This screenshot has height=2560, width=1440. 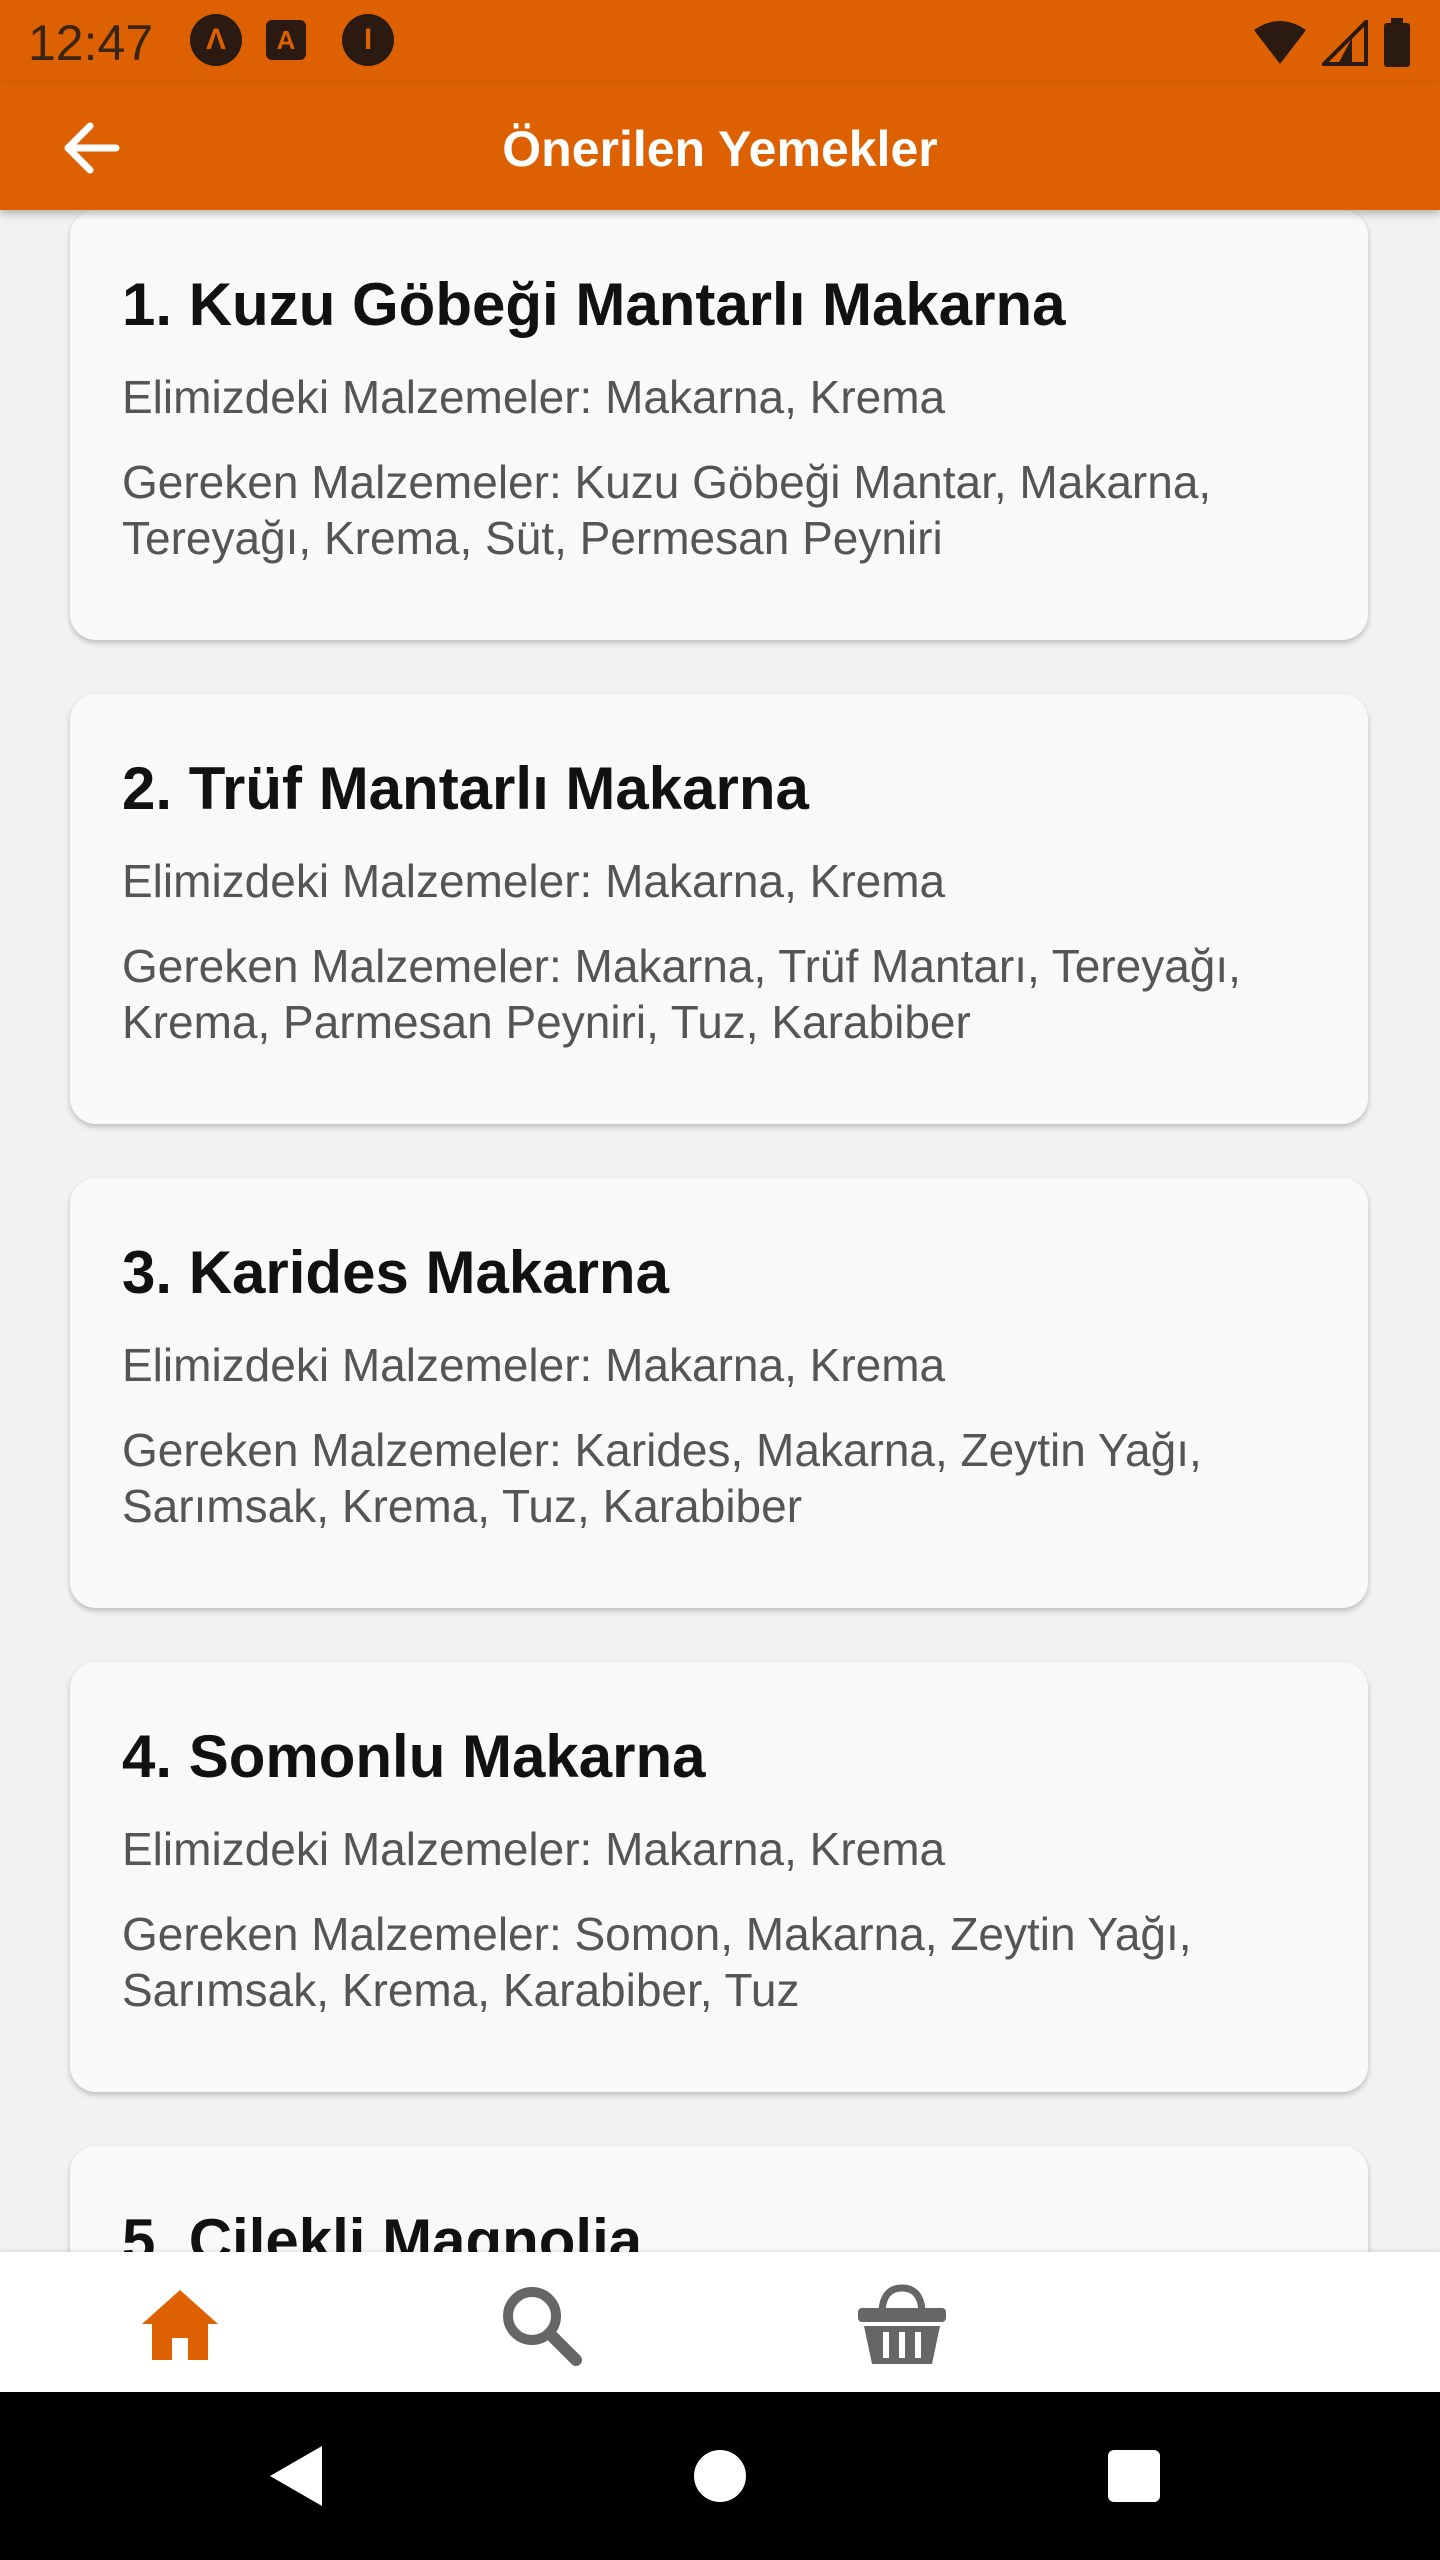 I want to click on recipe-card: 5. Çilekli Magnolia, so click(x=719, y=2199).